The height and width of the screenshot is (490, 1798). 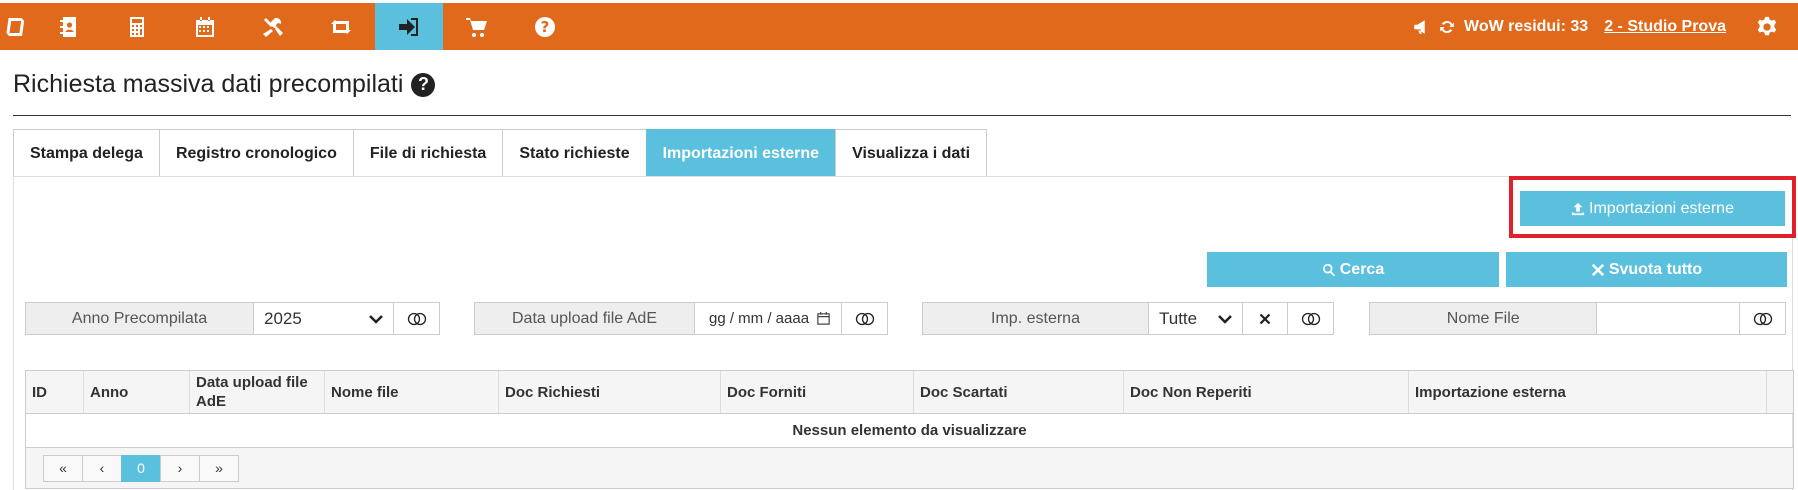 I want to click on gear-icon, so click(x=1767, y=27).